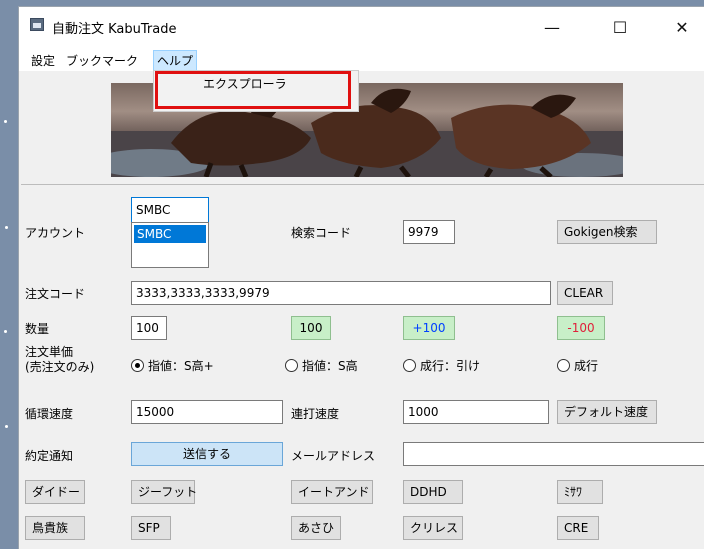  Describe the element at coordinates (433, 528) in the screenshot. I see `bookmark-button: クリレス` at that location.